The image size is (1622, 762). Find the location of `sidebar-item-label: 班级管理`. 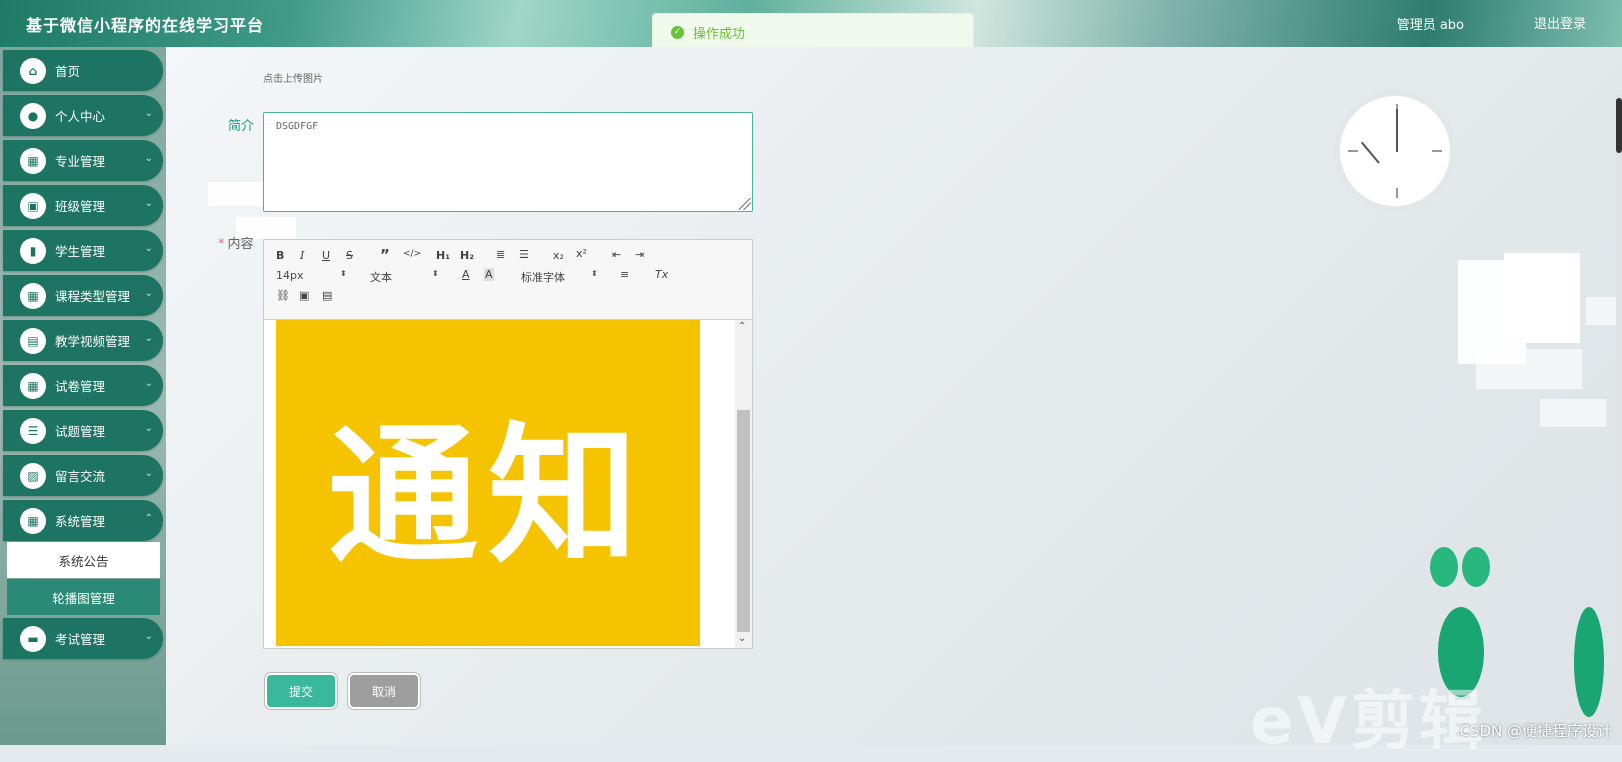

sidebar-item-label: 班级管理 is located at coordinates (80, 206).